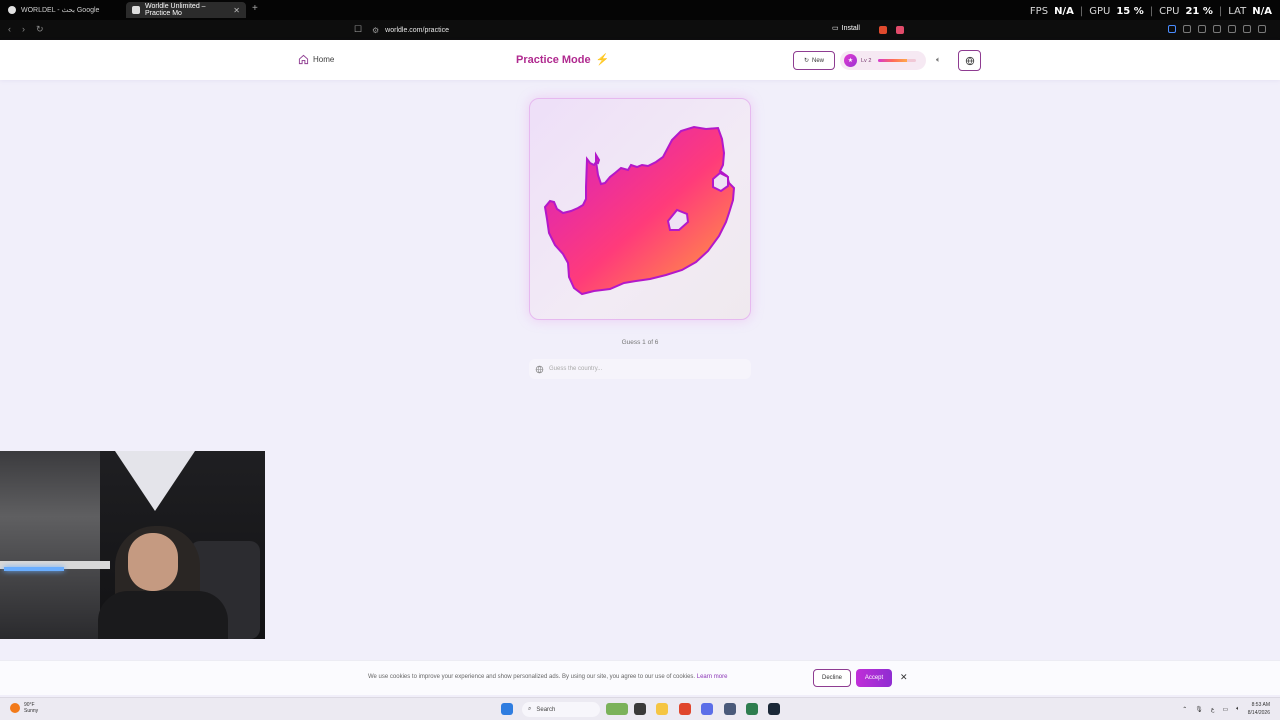  What do you see at coordinates (375, 30) in the screenshot?
I see `site-info-icon: ⚙` at bounding box center [375, 30].